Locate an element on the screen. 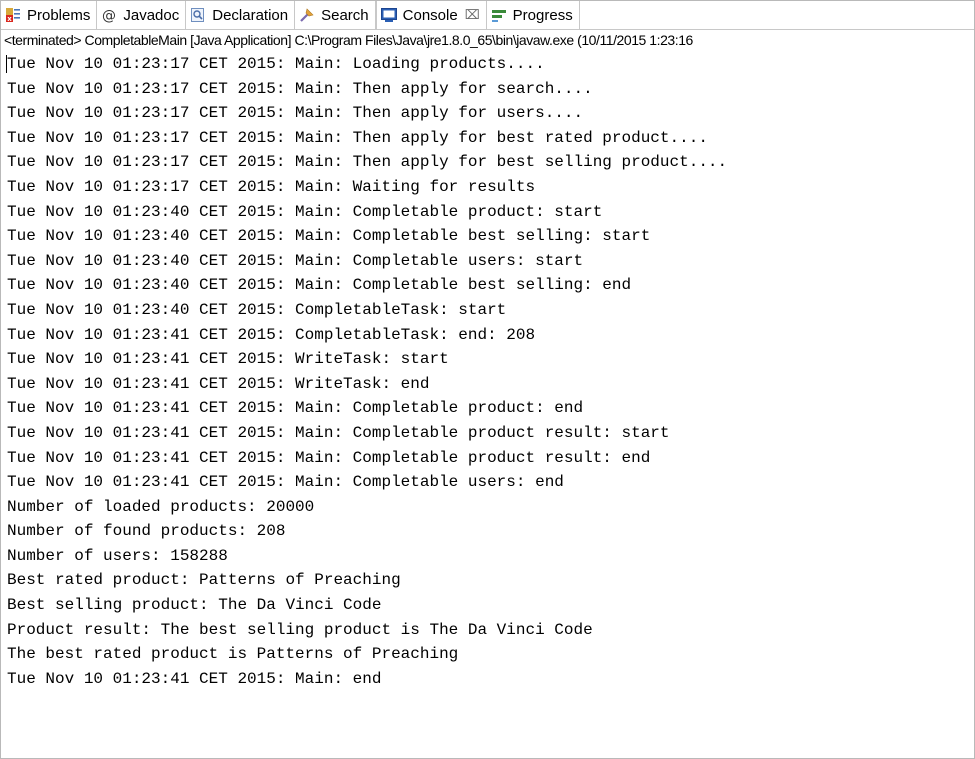  tab-javadoc: @ Javadoc is located at coordinates (142, 15).